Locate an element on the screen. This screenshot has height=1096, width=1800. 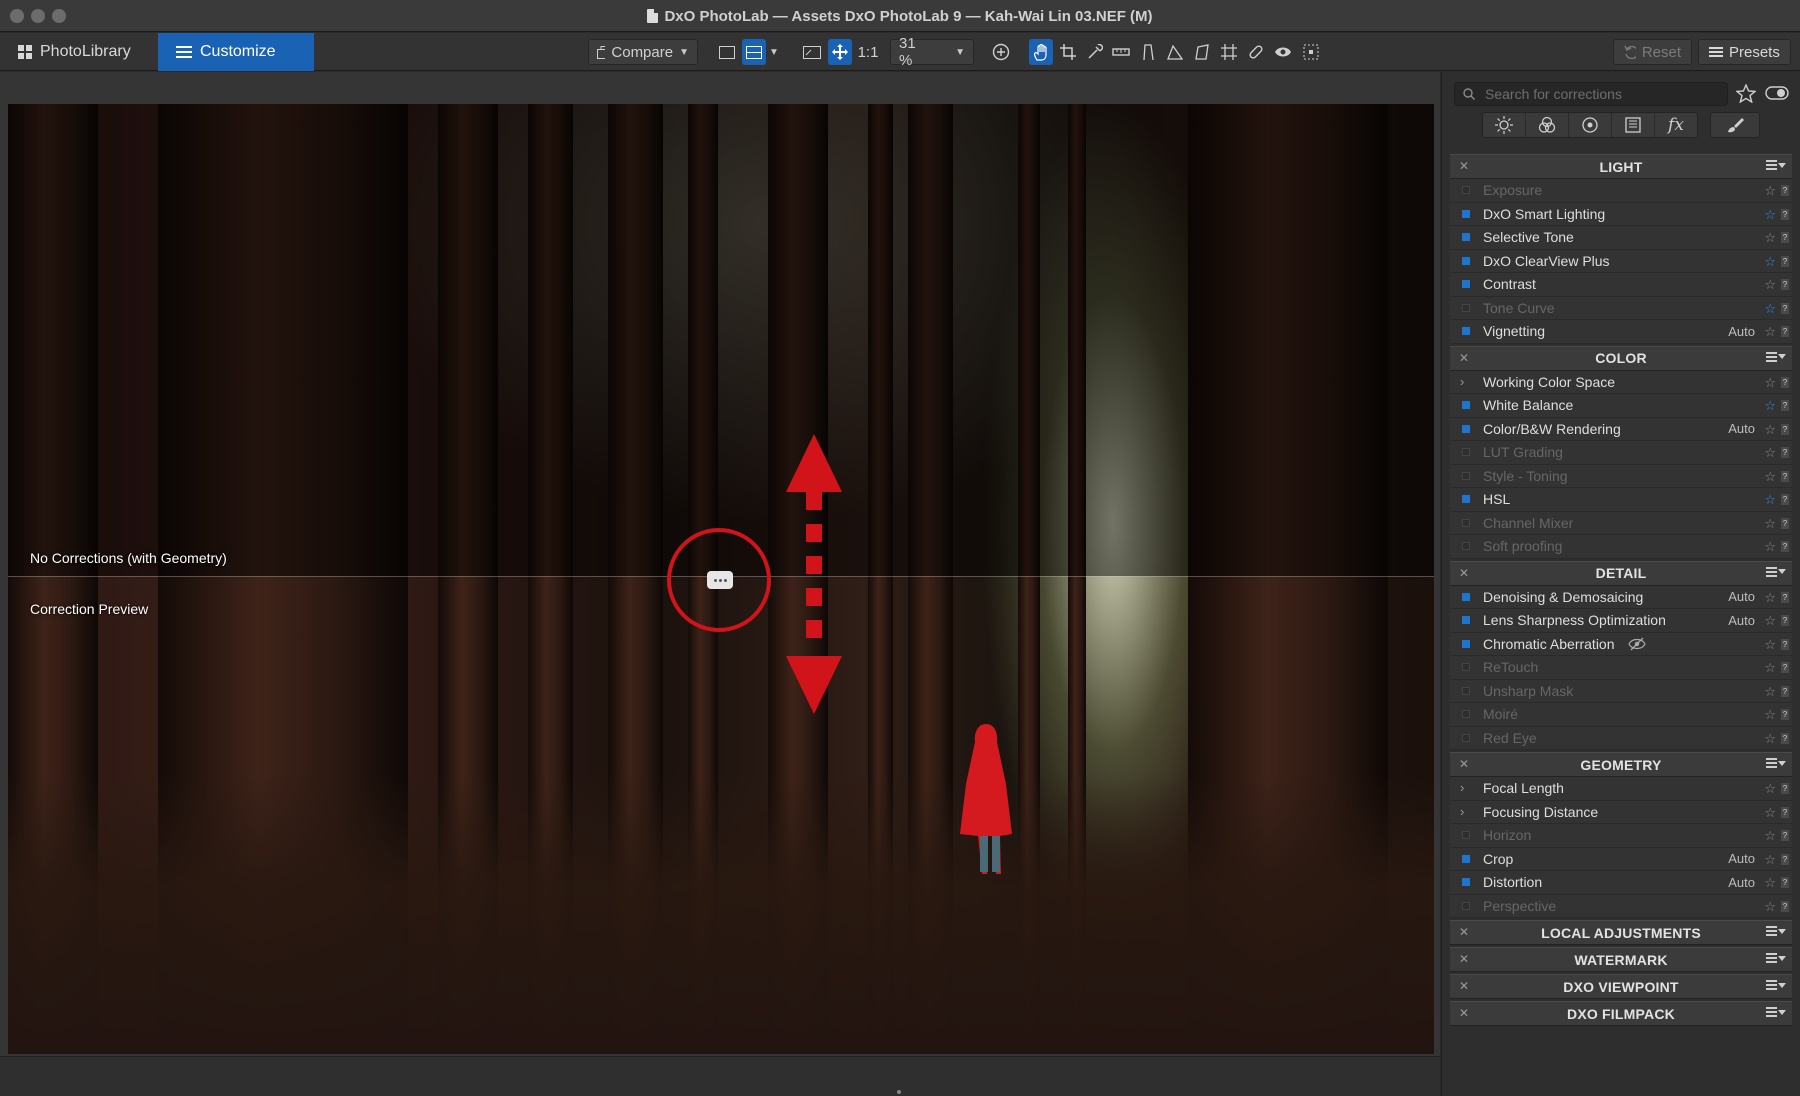
tab-customize: Customize is located at coordinates (236, 52).